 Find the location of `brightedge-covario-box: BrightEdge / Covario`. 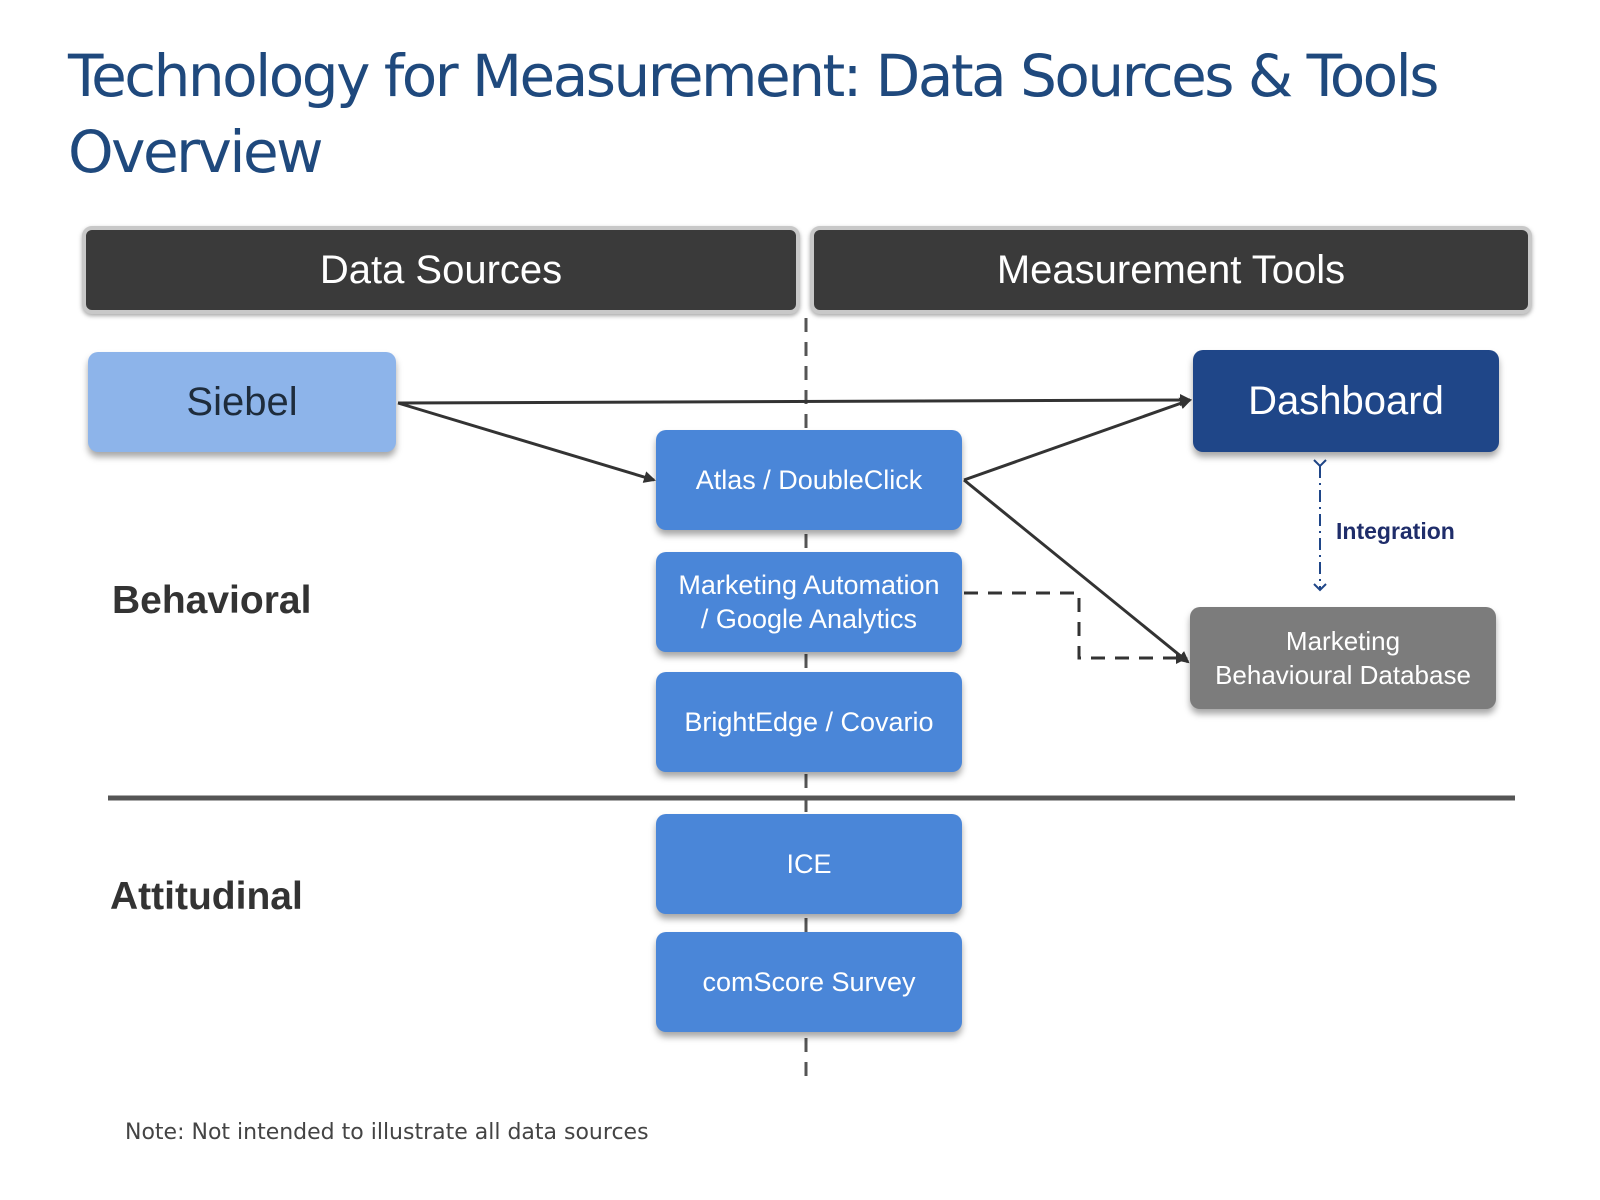

brightedge-covario-box: BrightEdge / Covario is located at coordinates (809, 722).